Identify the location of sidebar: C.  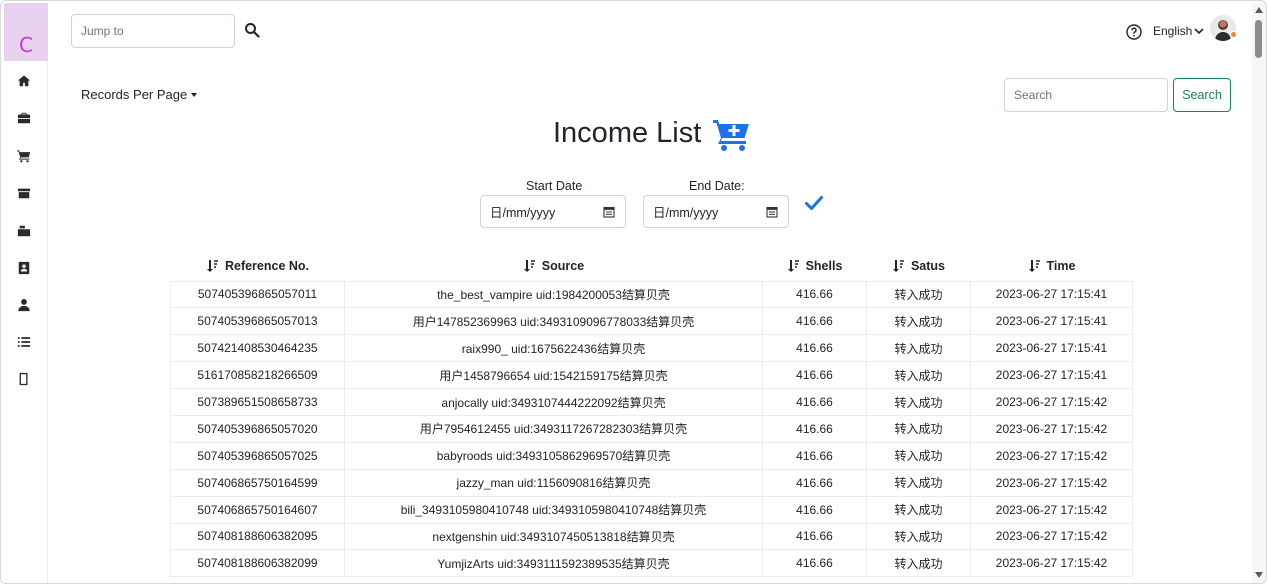
(26, 293).